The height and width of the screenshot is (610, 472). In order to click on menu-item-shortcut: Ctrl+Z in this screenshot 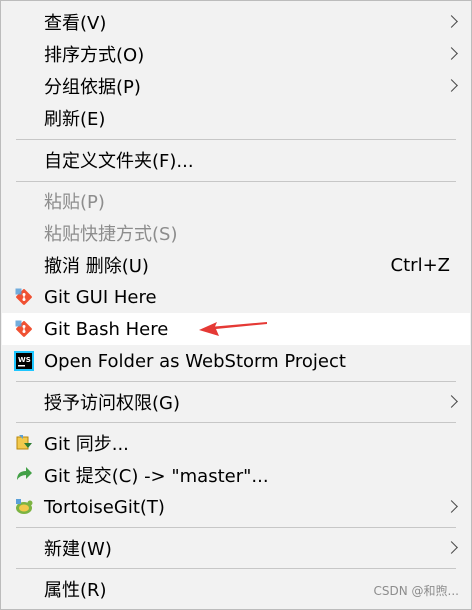, I will do `click(420, 265)`.